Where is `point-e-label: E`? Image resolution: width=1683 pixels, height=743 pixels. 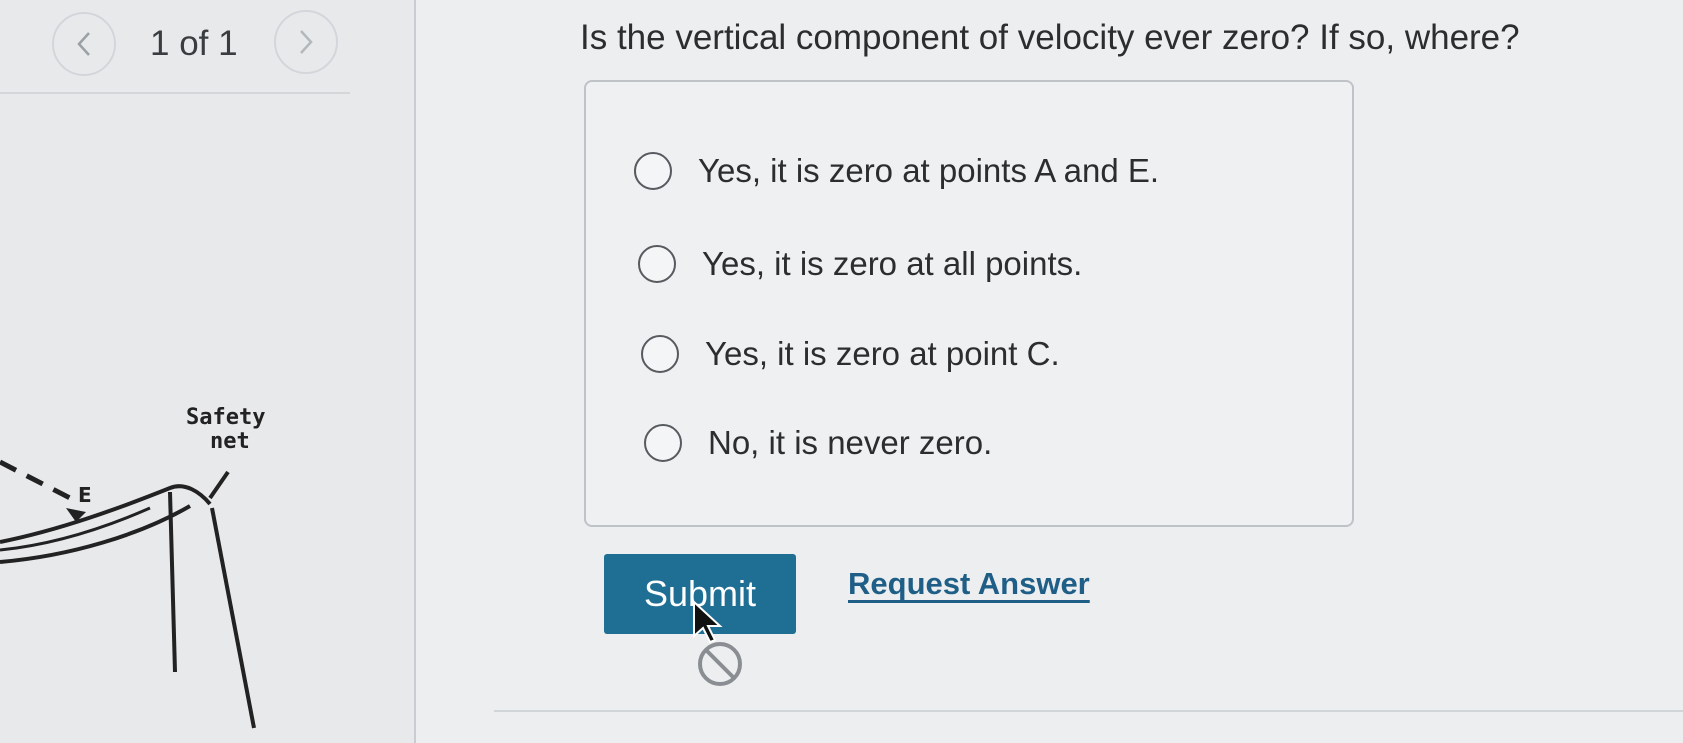 point-e-label: E is located at coordinates (85, 495).